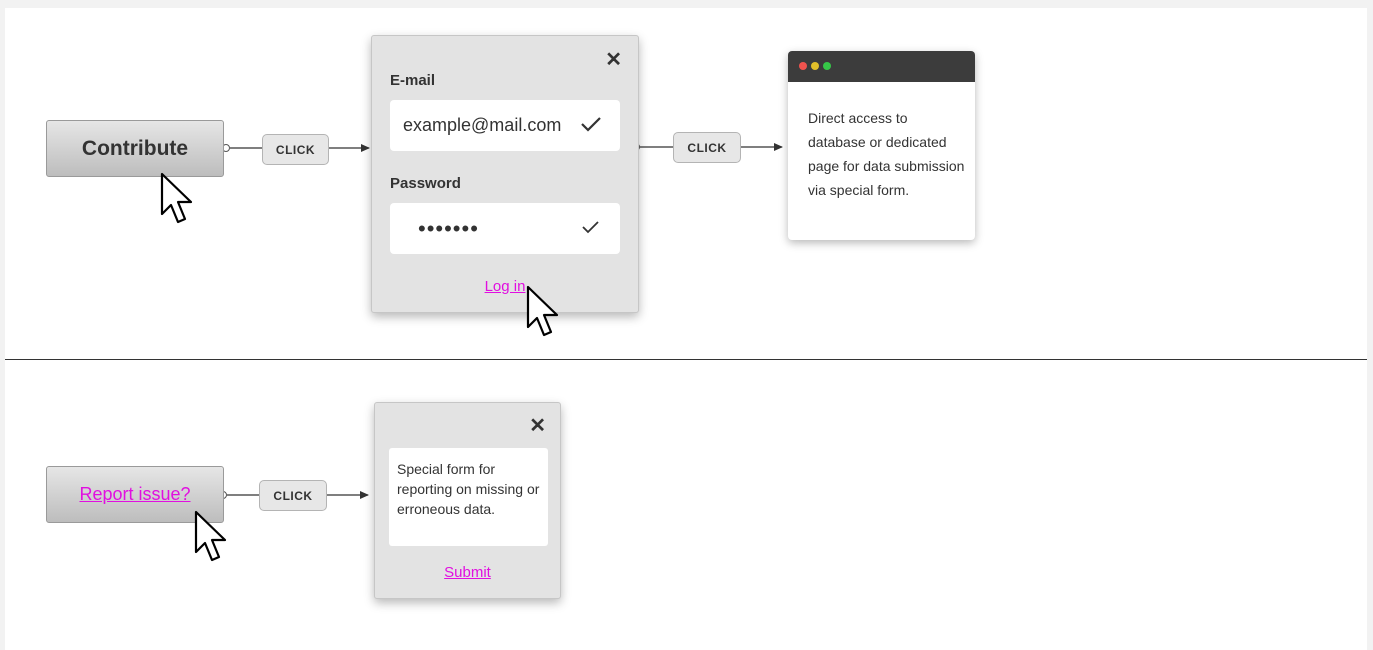 Image resolution: width=1373 pixels, height=650 pixels. What do you see at coordinates (413, 80) in the screenshot?
I see `email-label: E-mail` at bounding box center [413, 80].